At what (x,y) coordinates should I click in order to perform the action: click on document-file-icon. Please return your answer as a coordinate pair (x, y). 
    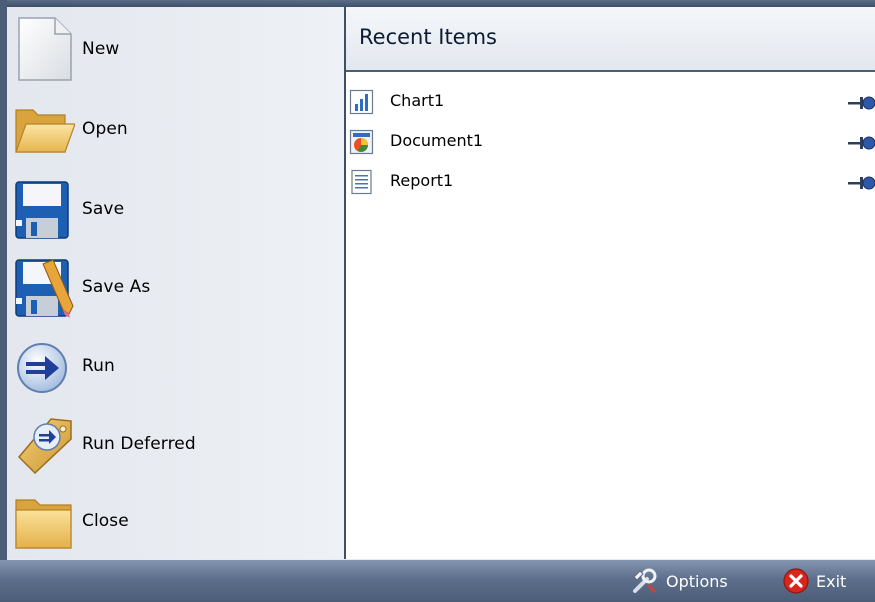
    Looking at the image, I should click on (361, 142).